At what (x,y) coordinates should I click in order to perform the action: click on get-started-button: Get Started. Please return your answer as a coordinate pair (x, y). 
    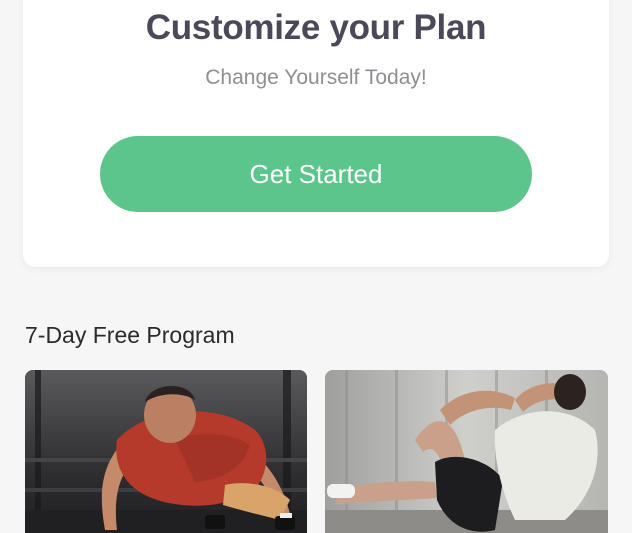
    Looking at the image, I should click on (316, 174).